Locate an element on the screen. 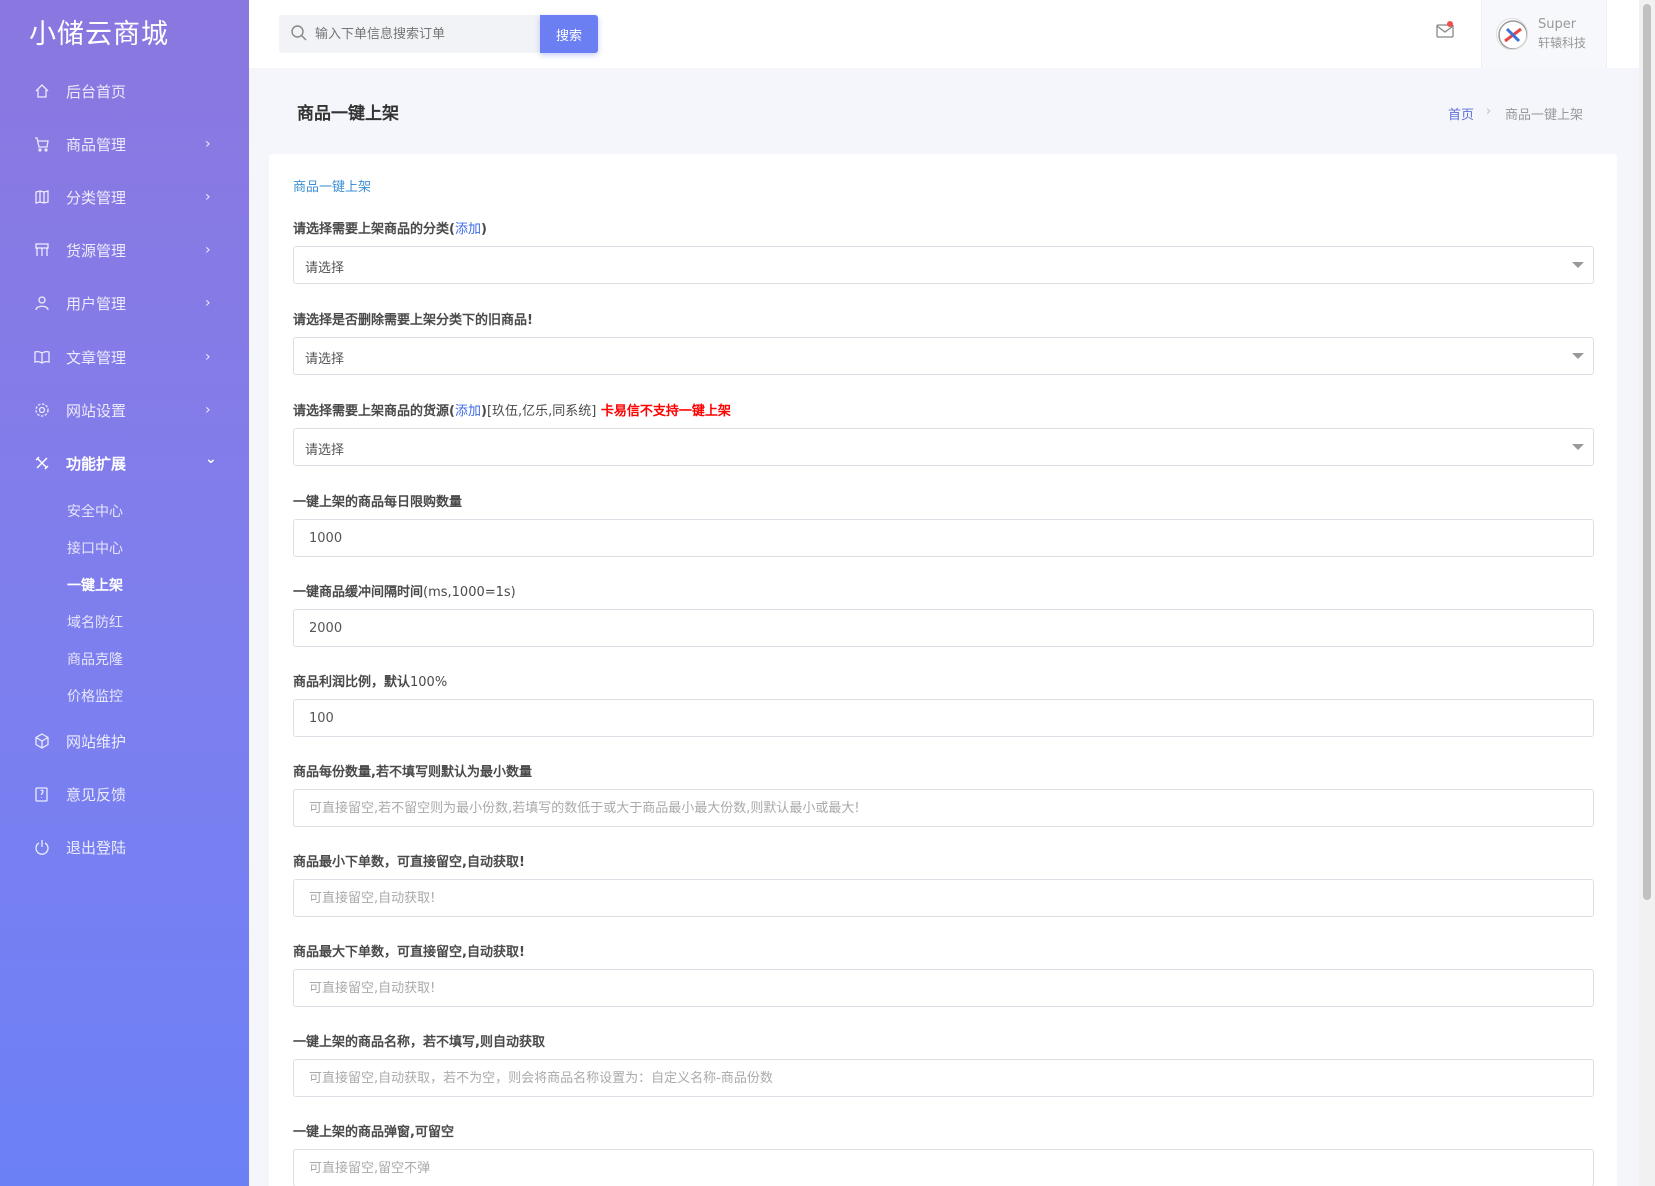  source-warning: 卡易信不支持一键上架 is located at coordinates (665, 411).